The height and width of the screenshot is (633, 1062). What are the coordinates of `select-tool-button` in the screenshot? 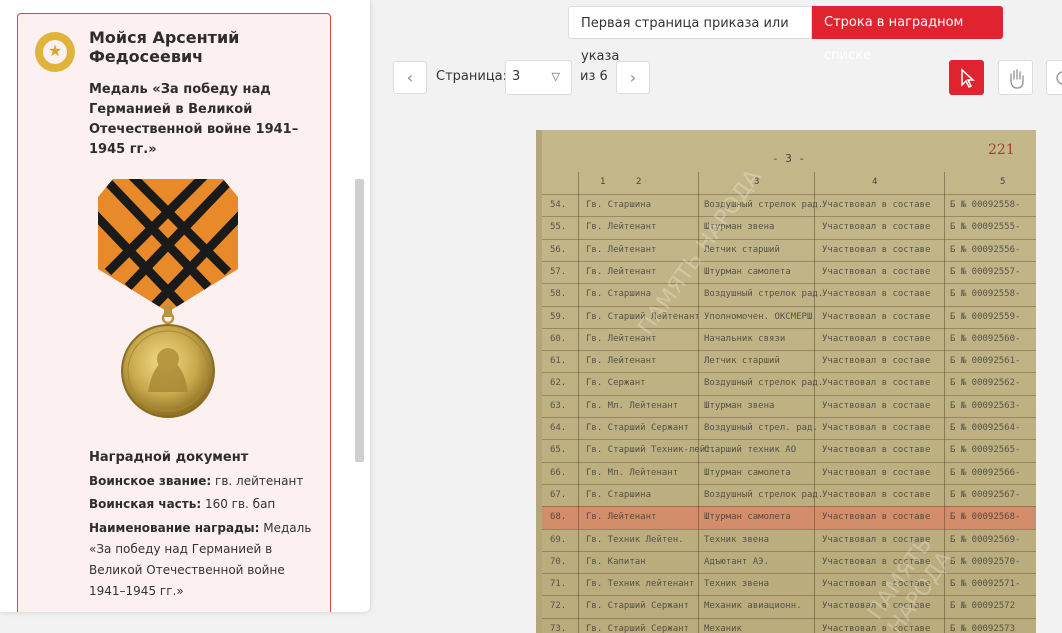 It's located at (966, 77).